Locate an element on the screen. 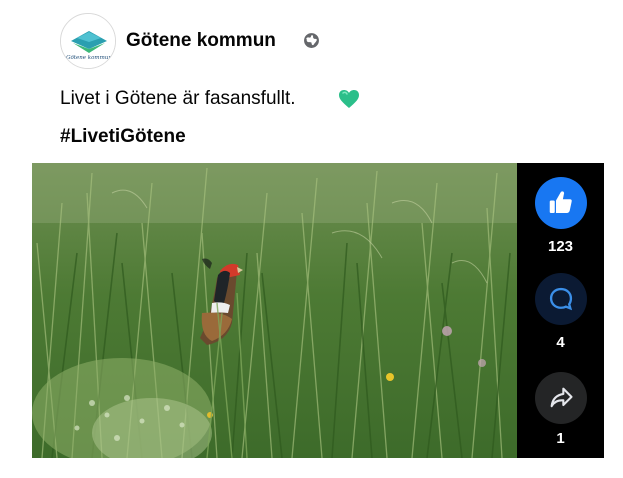 The height and width of the screenshot is (478, 623). hashtag-link: #LivetiGötene is located at coordinates (123, 137).